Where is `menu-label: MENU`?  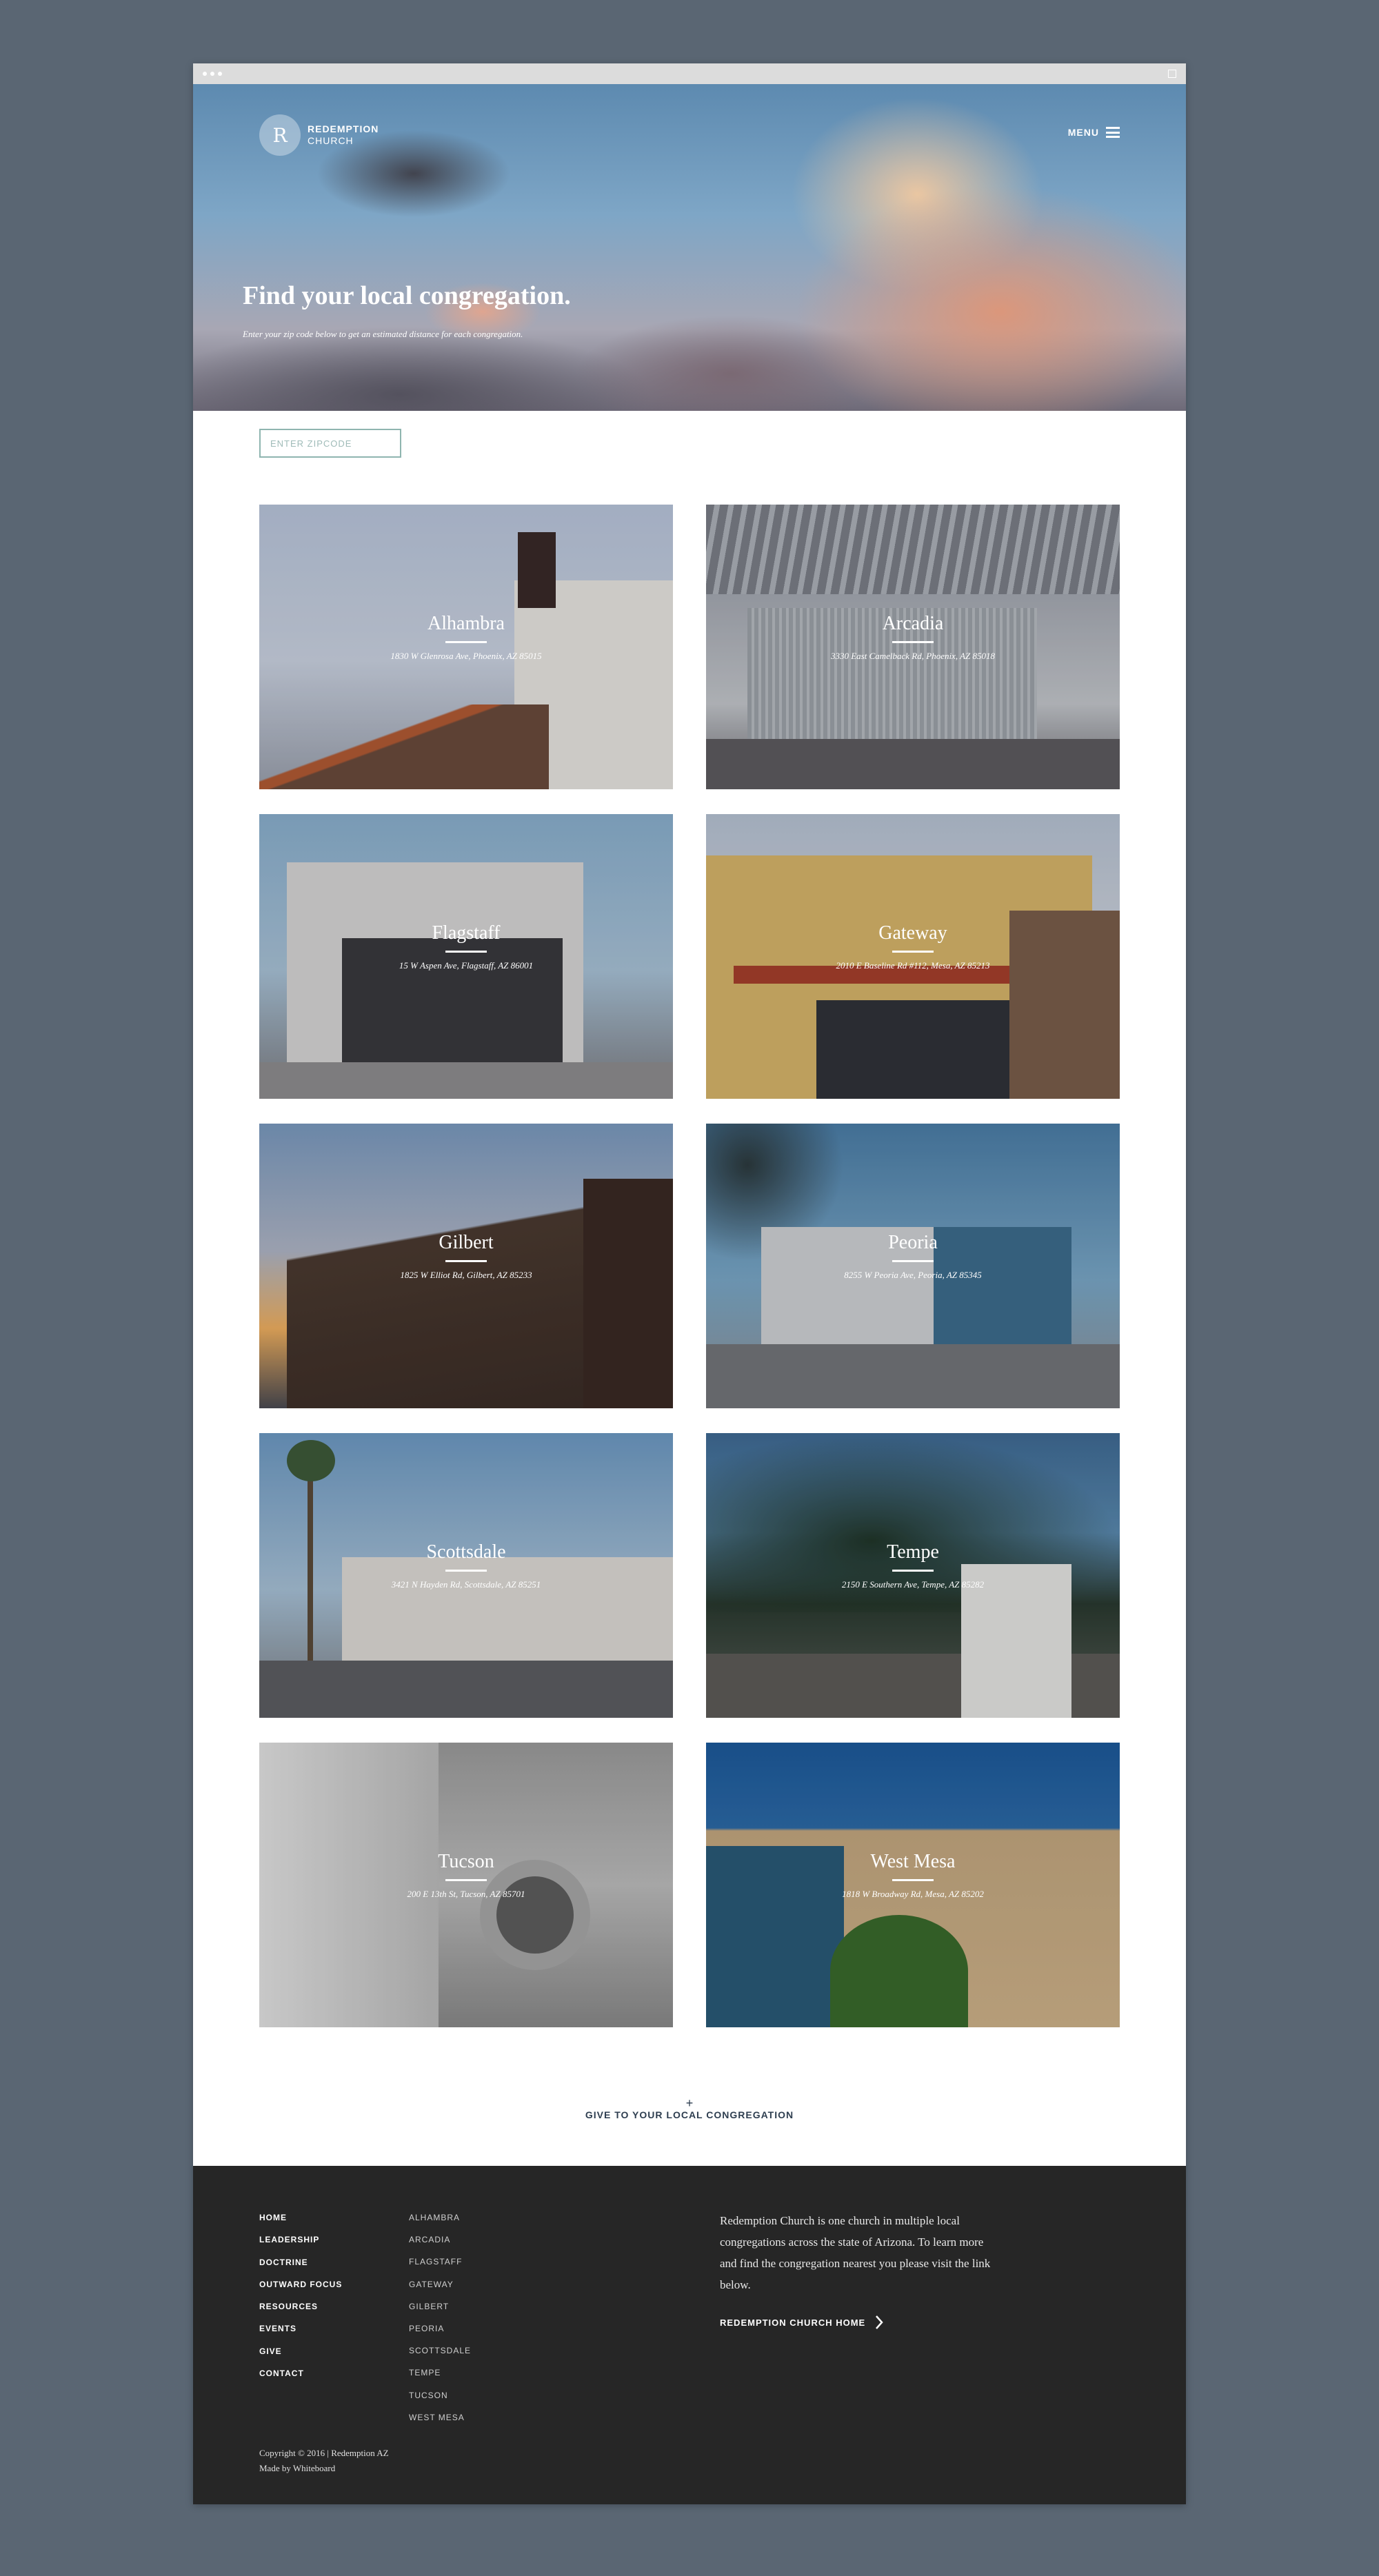 menu-label: MENU is located at coordinates (1083, 132).